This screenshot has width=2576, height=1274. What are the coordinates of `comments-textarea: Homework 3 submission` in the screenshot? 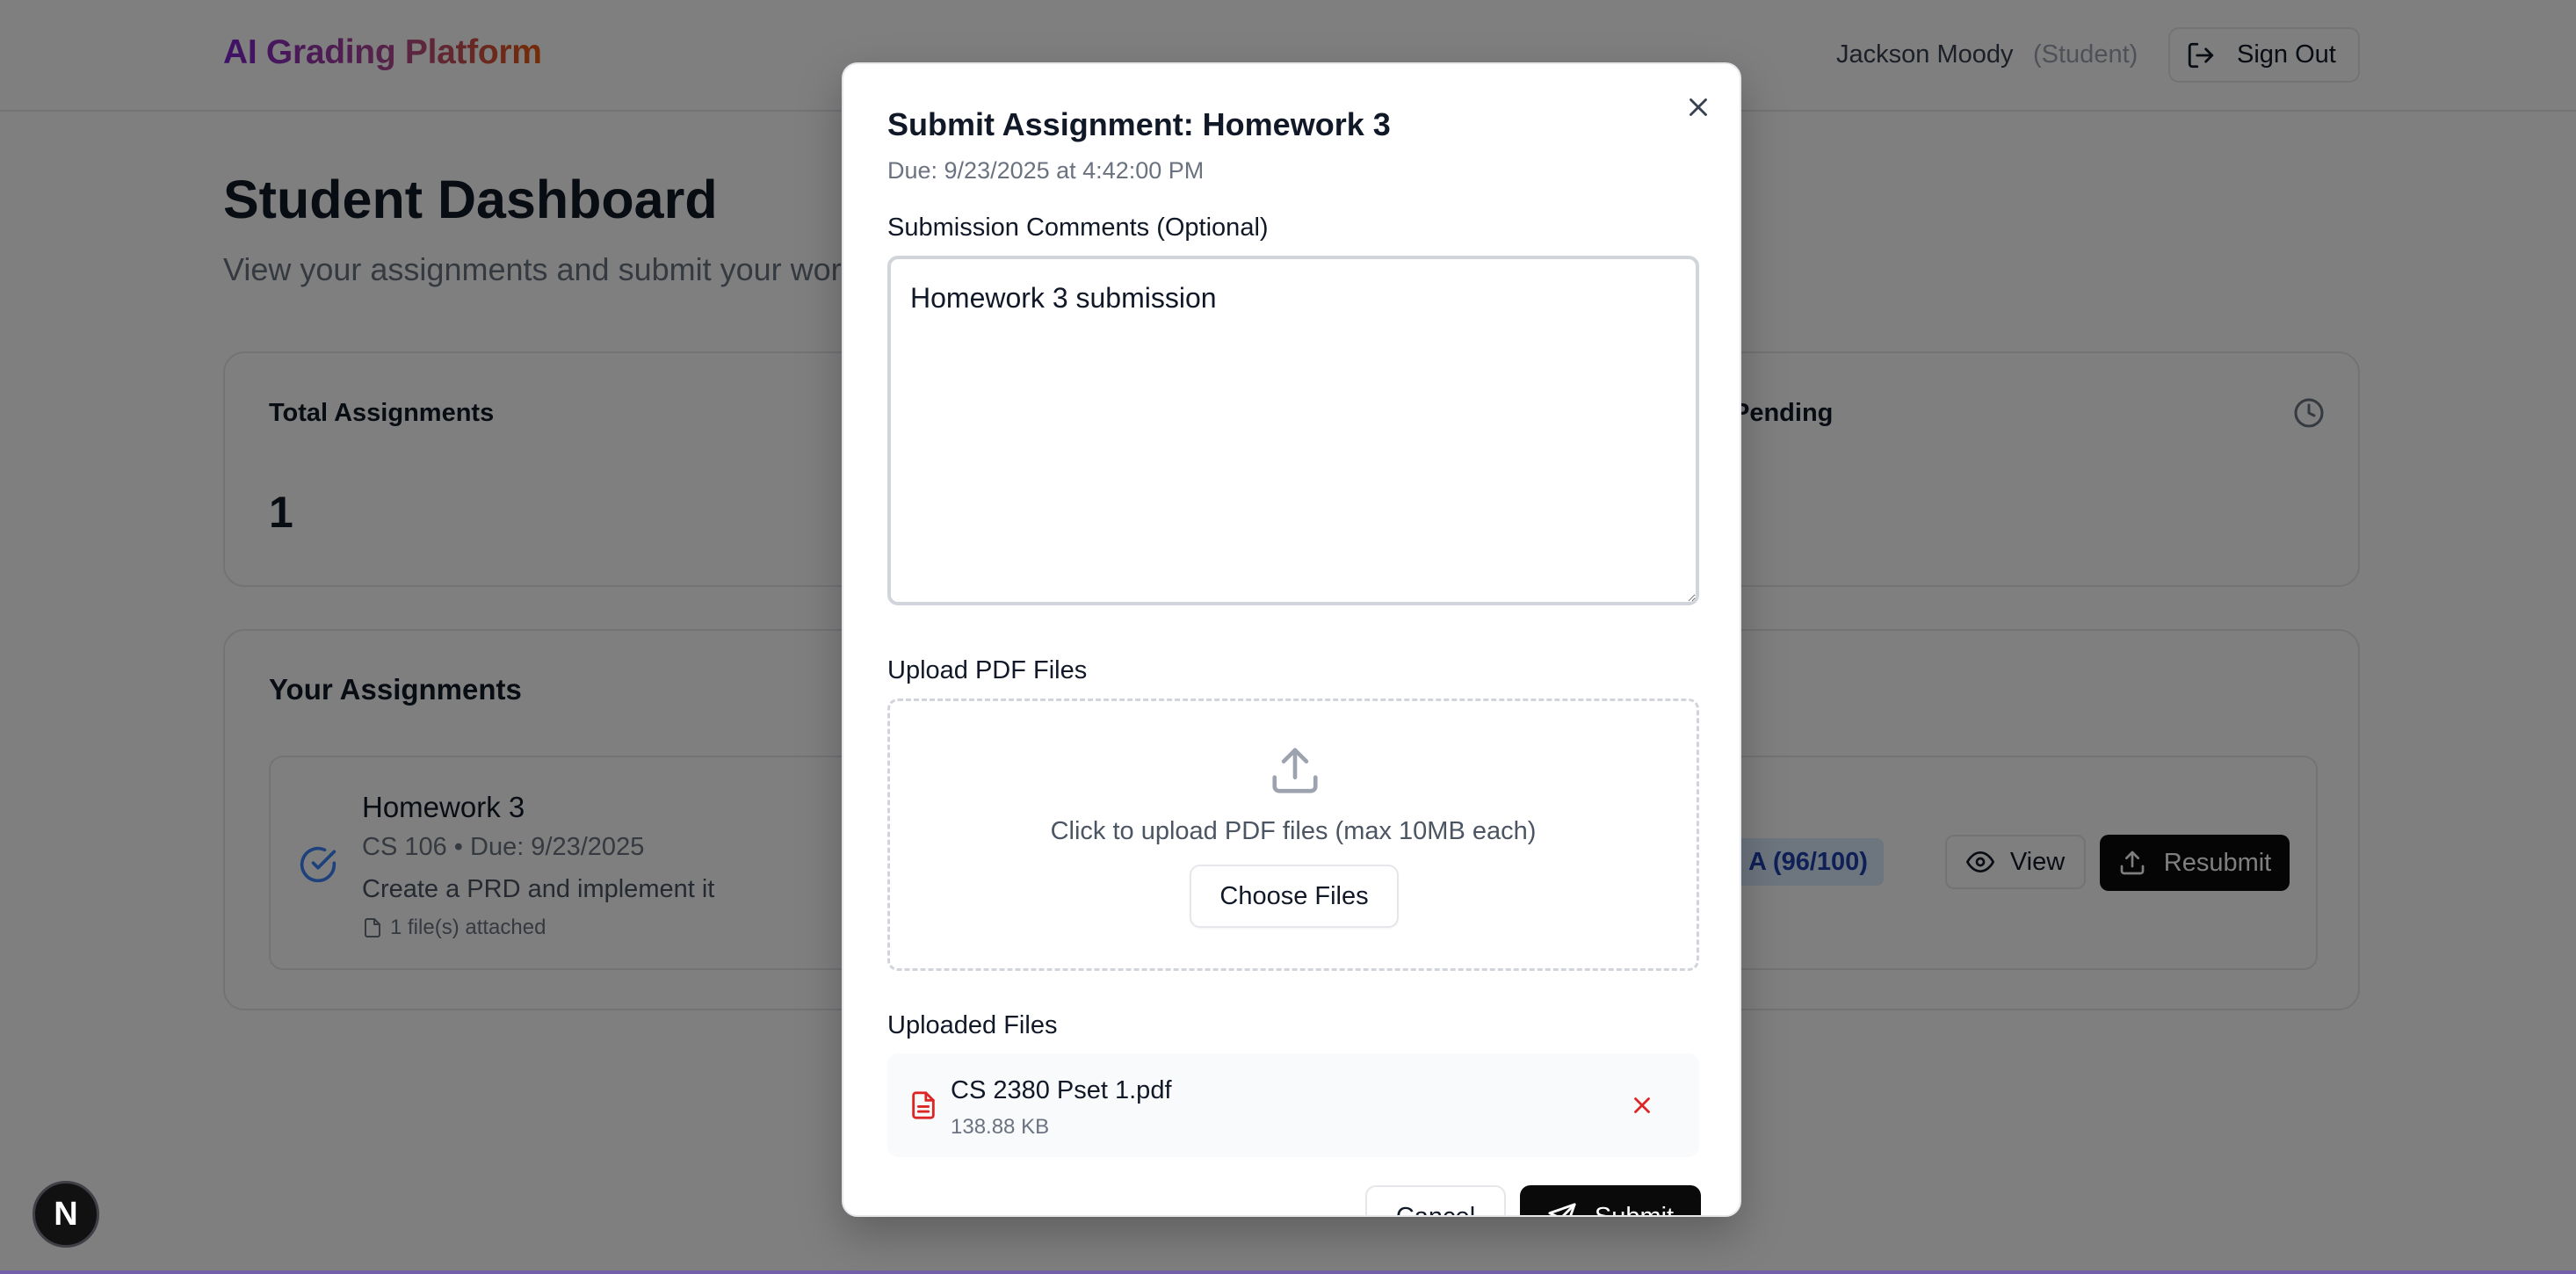 It's located at (1293, 430).